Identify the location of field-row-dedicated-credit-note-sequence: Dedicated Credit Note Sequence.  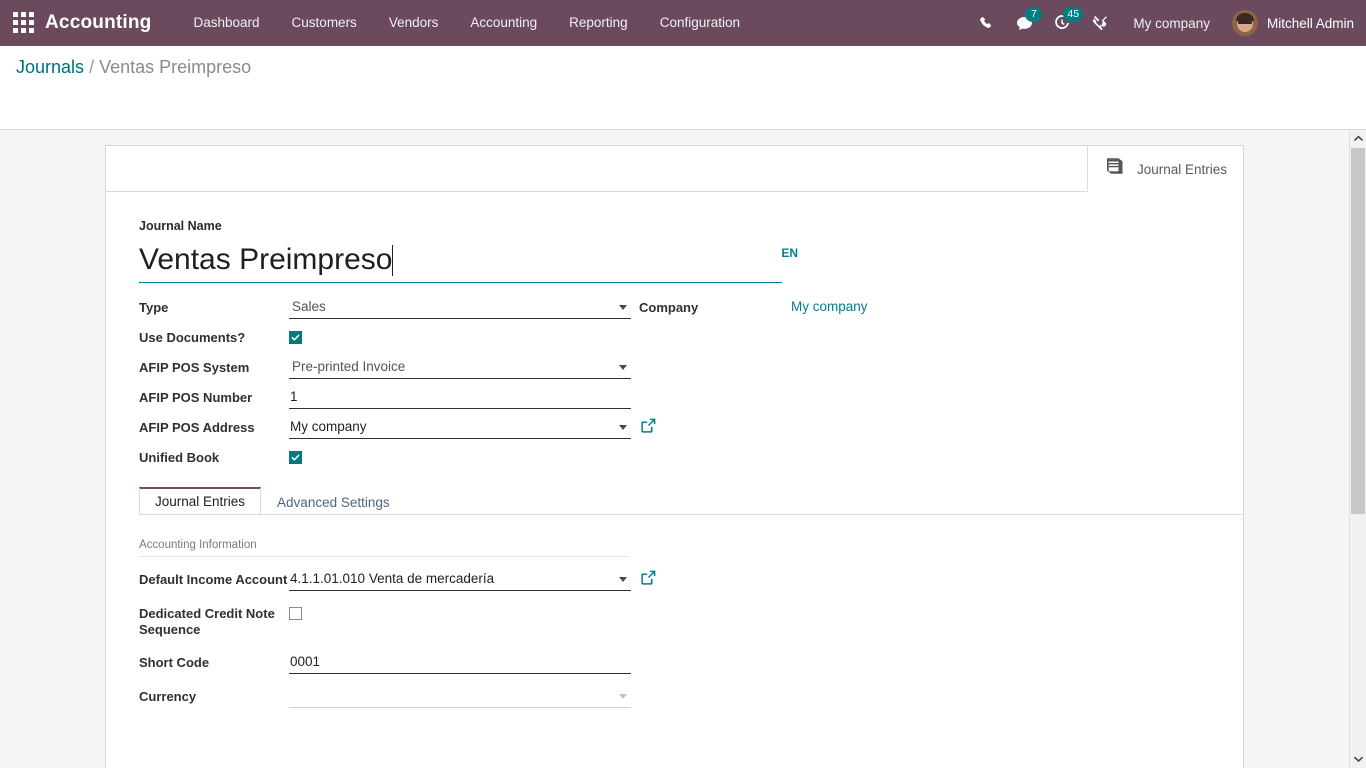
(691, 620).